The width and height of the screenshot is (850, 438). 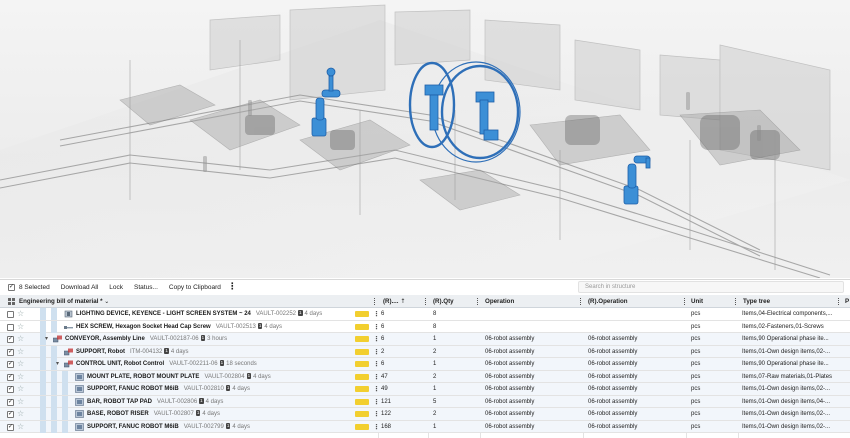 What do you see at coordinates (232, 287) in the screenshot?
I see `more-actions-icon: ⋮` at bounding box center [232, 287].